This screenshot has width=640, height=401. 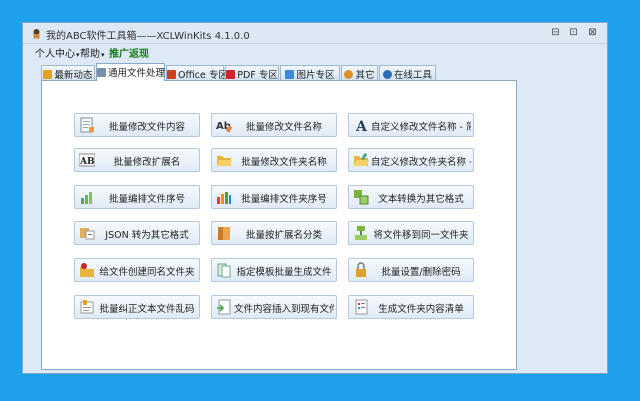 I want to click on tab-7: 在线工具, so click(x=407, y=73).